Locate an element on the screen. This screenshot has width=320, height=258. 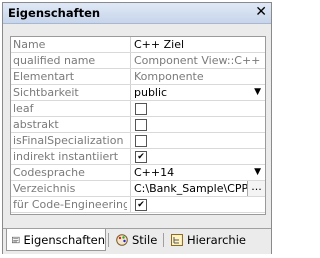
tab-stile: Stile is located at coordinates (136, 240).